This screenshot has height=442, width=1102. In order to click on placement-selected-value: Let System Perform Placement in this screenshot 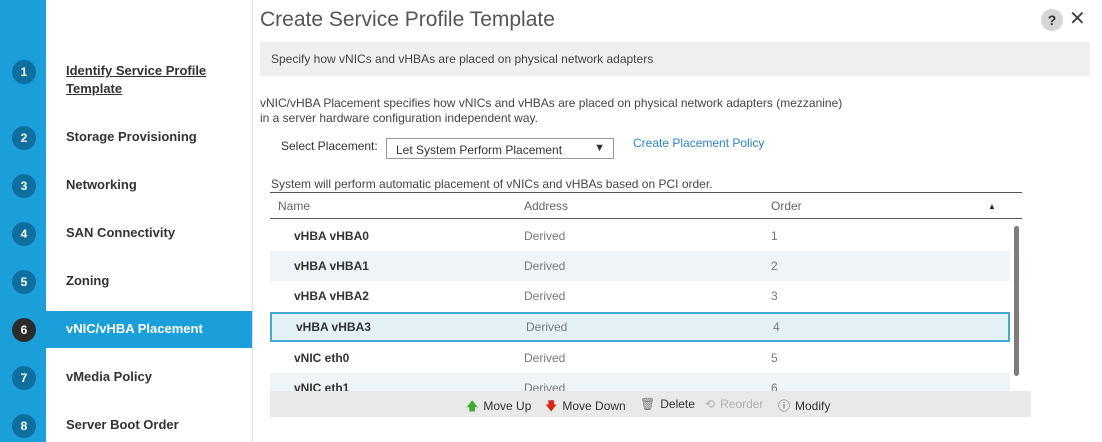, I will do `click(479, 150)`.